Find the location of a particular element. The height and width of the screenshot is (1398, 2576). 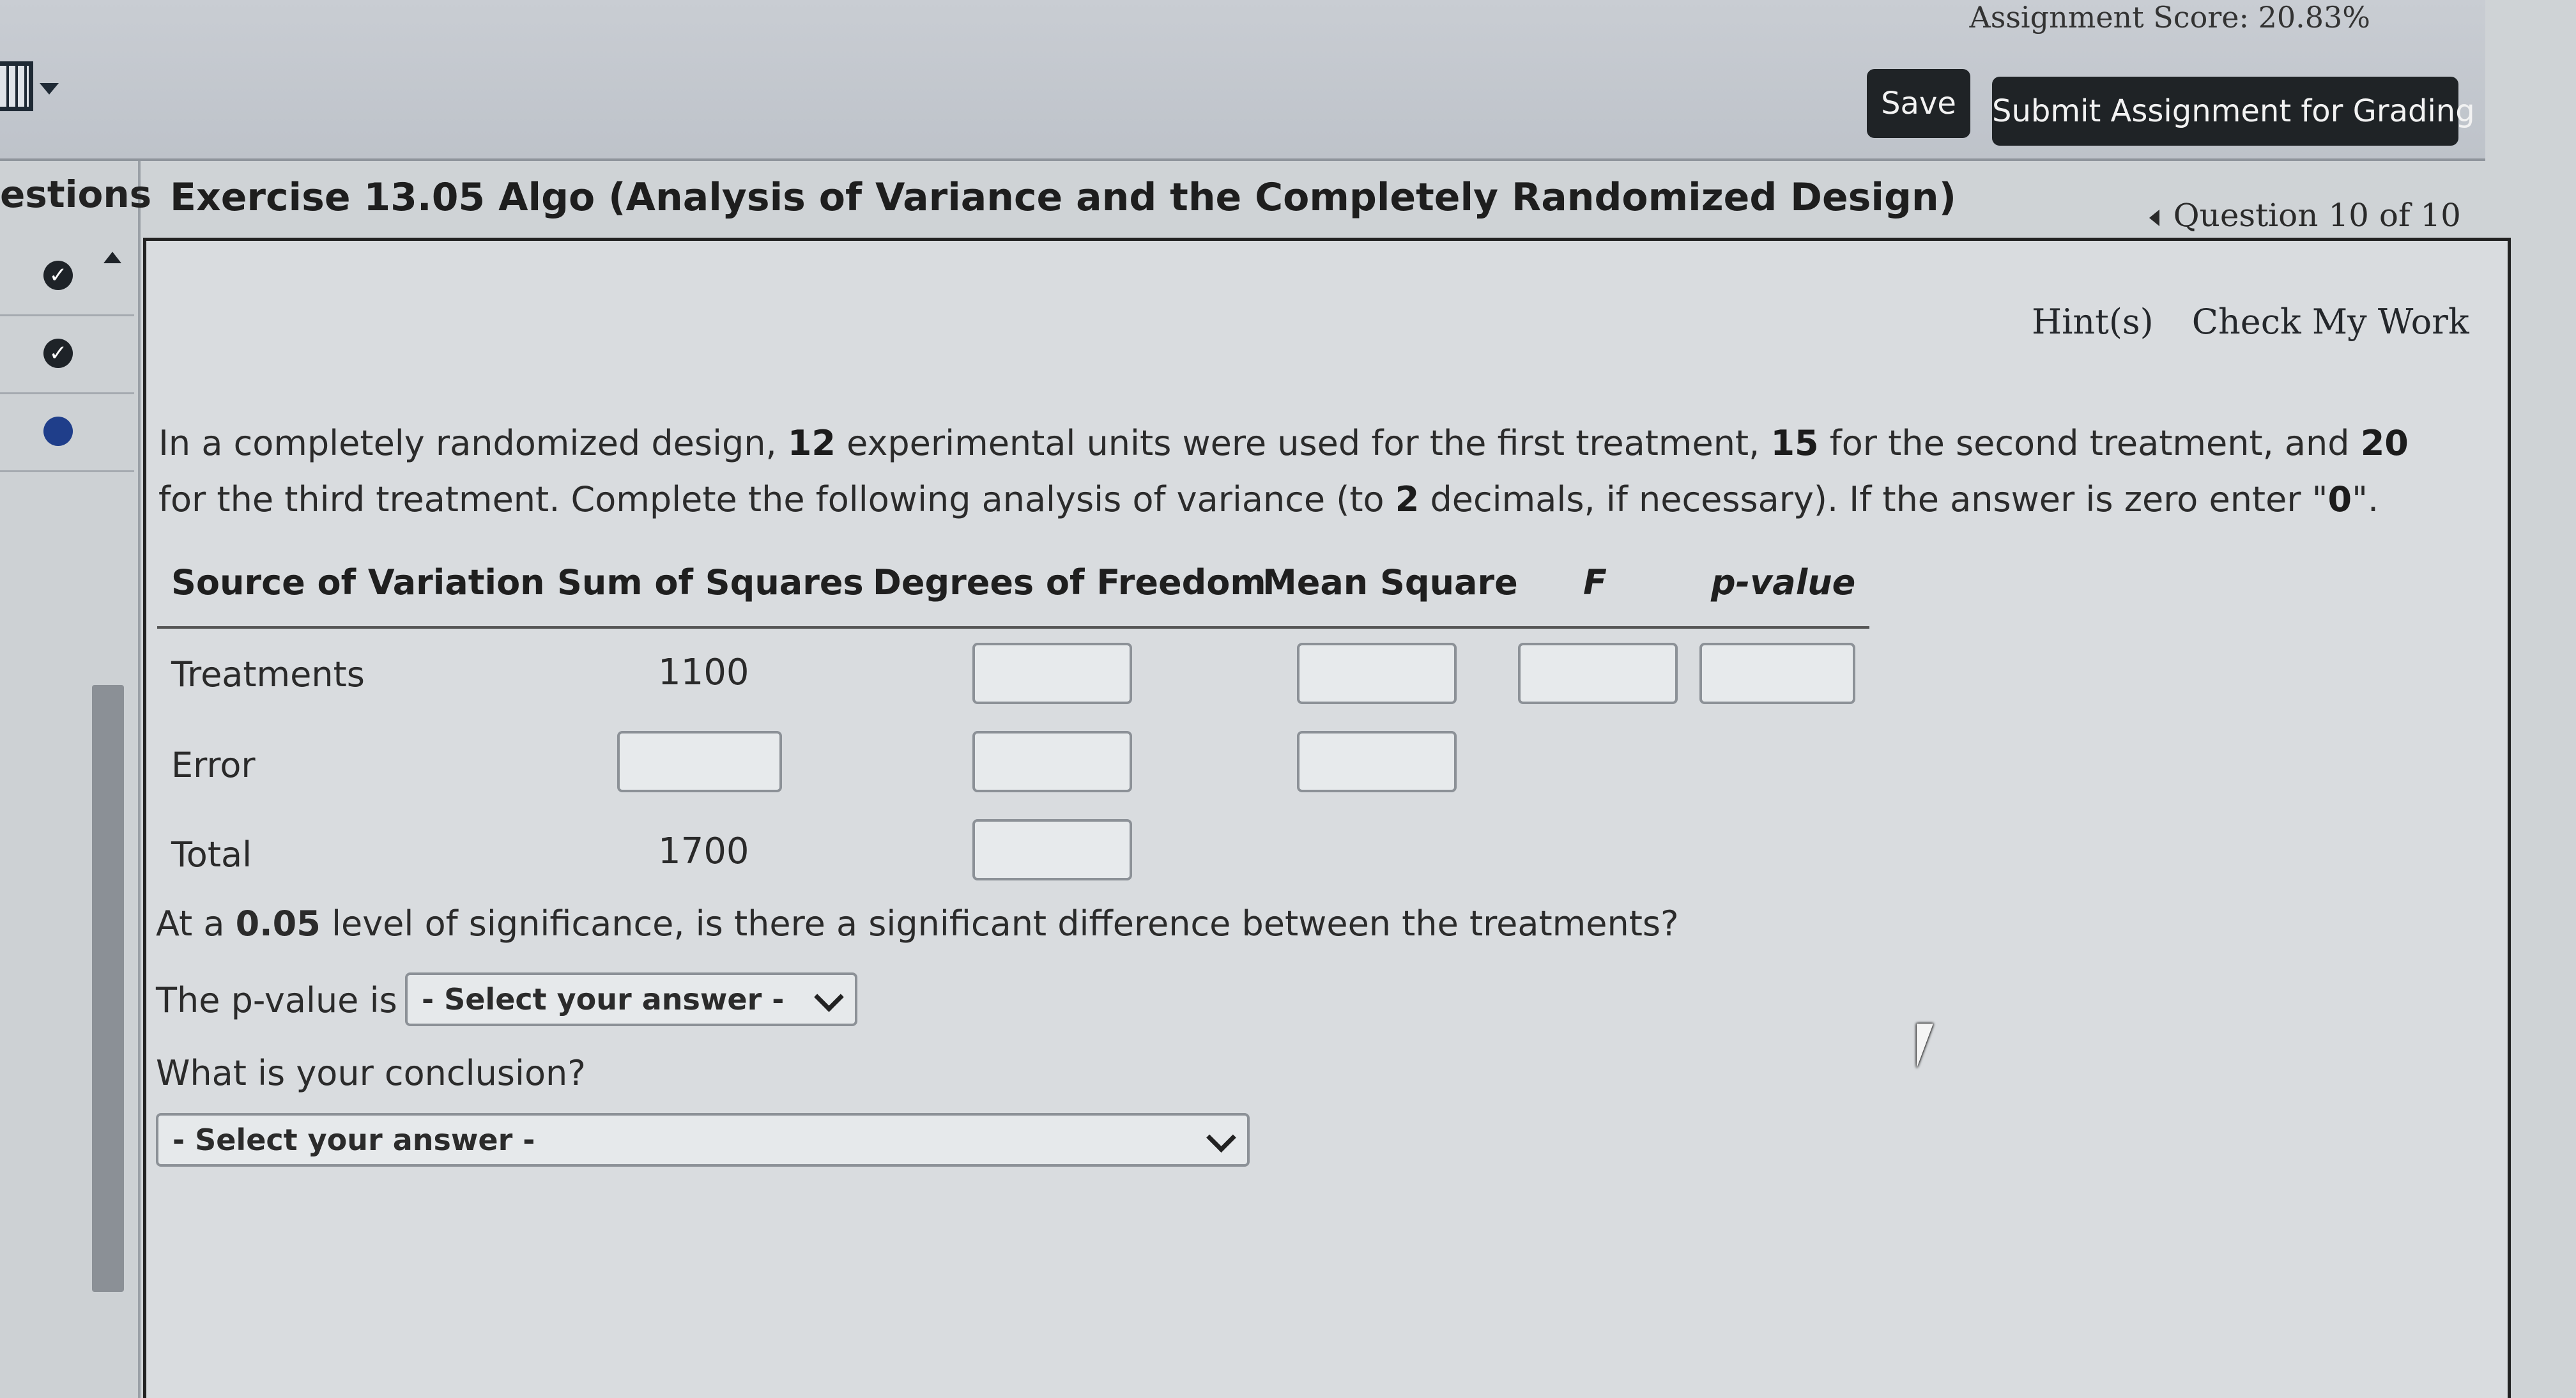

ss-total: 1700 is located at coordinates (703, 852).